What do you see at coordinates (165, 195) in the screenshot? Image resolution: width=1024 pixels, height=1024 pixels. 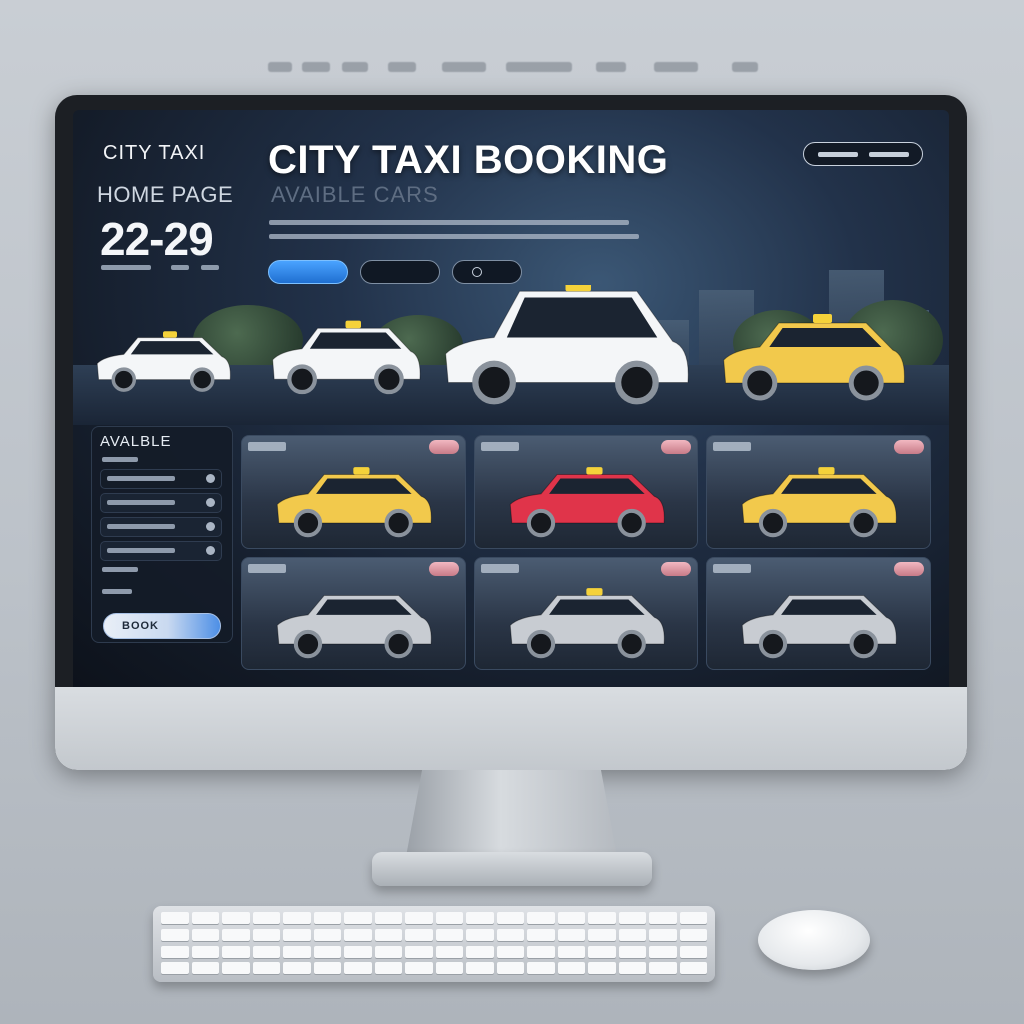 I see `home-page-label: HOME PAGE` at bounding box center [165, 195].